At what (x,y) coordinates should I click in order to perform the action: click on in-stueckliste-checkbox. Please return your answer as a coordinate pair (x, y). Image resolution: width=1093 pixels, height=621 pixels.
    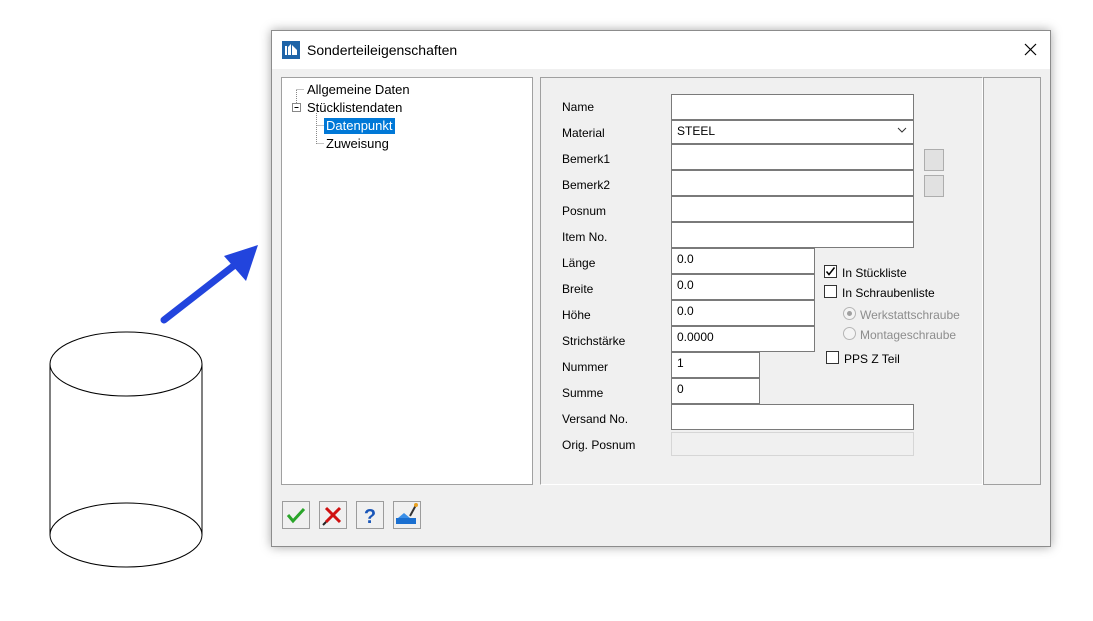
    Looking at the image, I should click on (830, 271).